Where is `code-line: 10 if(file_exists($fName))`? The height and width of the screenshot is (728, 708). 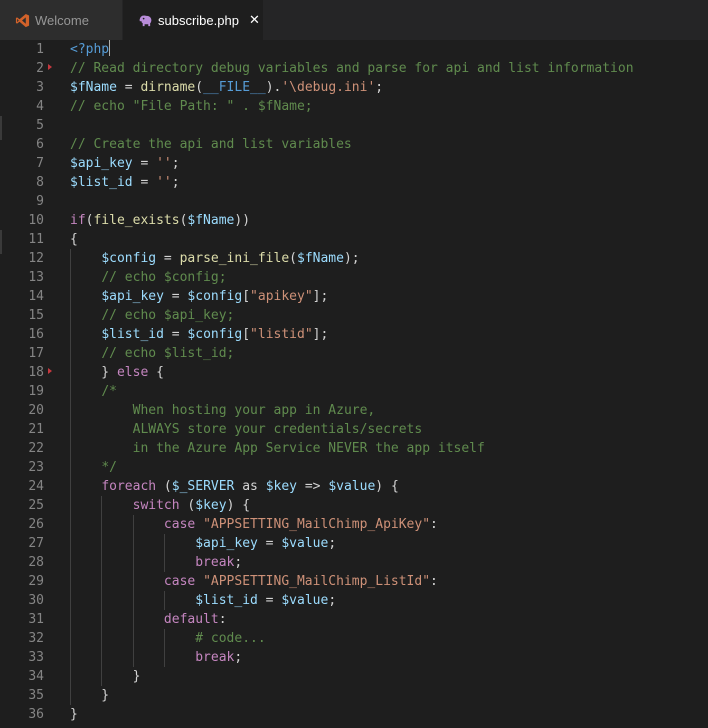
code-line: 10 if(file_exists($fName)) is located at coordinates (354, 220).